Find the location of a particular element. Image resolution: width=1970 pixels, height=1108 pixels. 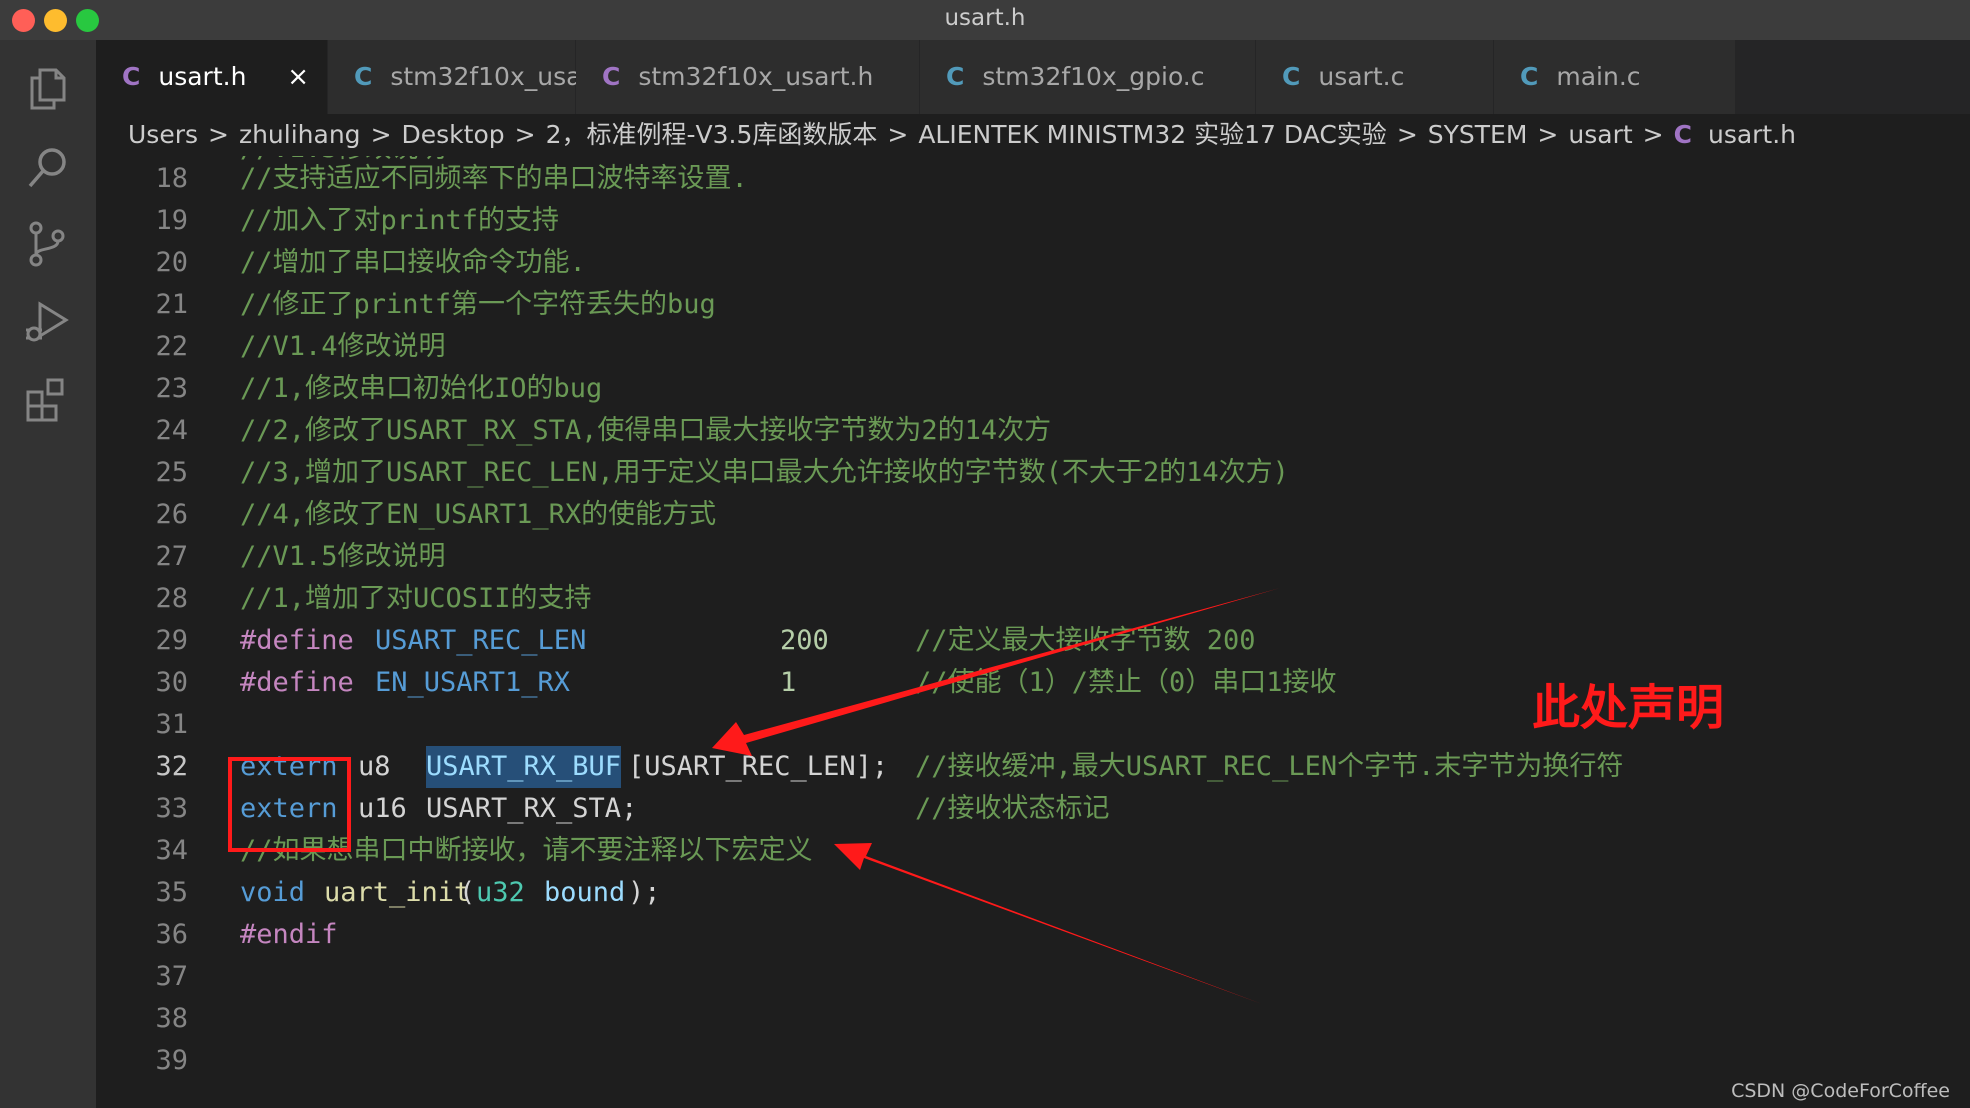

breadcrumb-item: zhulihang is located at coordinates (300, 134).